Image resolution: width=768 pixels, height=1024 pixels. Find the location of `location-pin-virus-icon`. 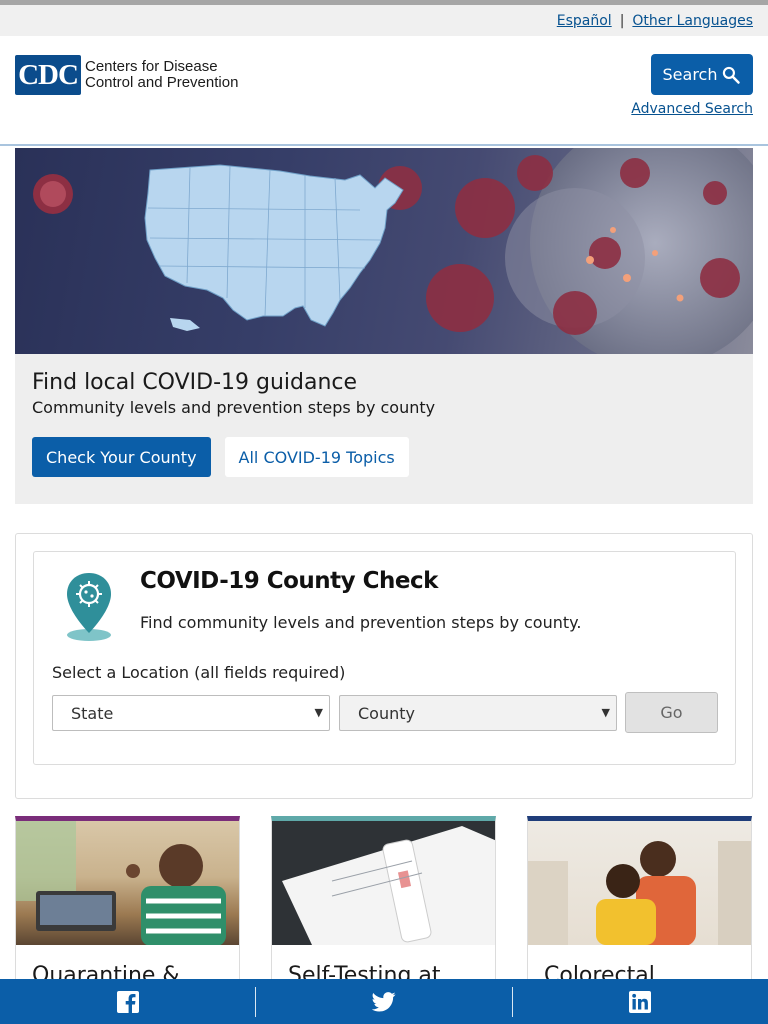

location-pin-virus-icon is located at coordinates (89, 607).